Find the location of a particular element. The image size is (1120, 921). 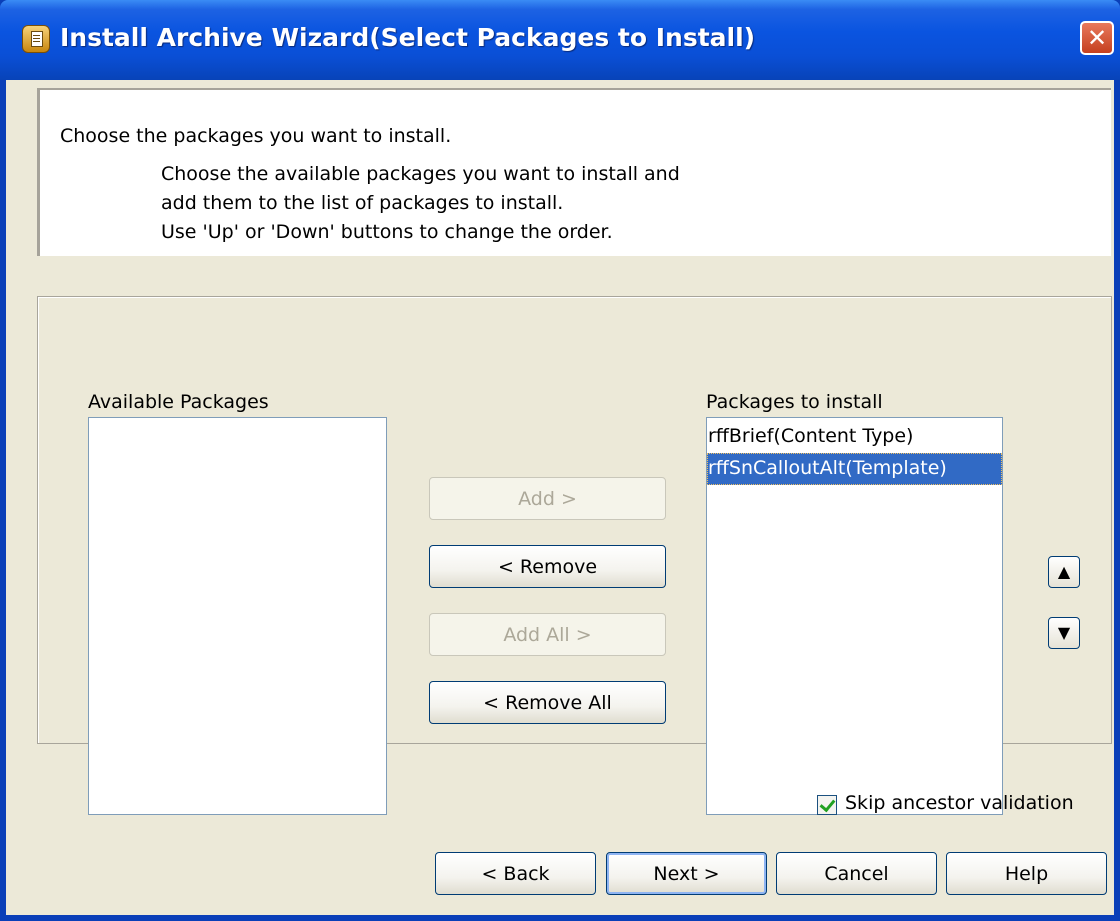

available-packages-list is located at coordinates (237, 616).